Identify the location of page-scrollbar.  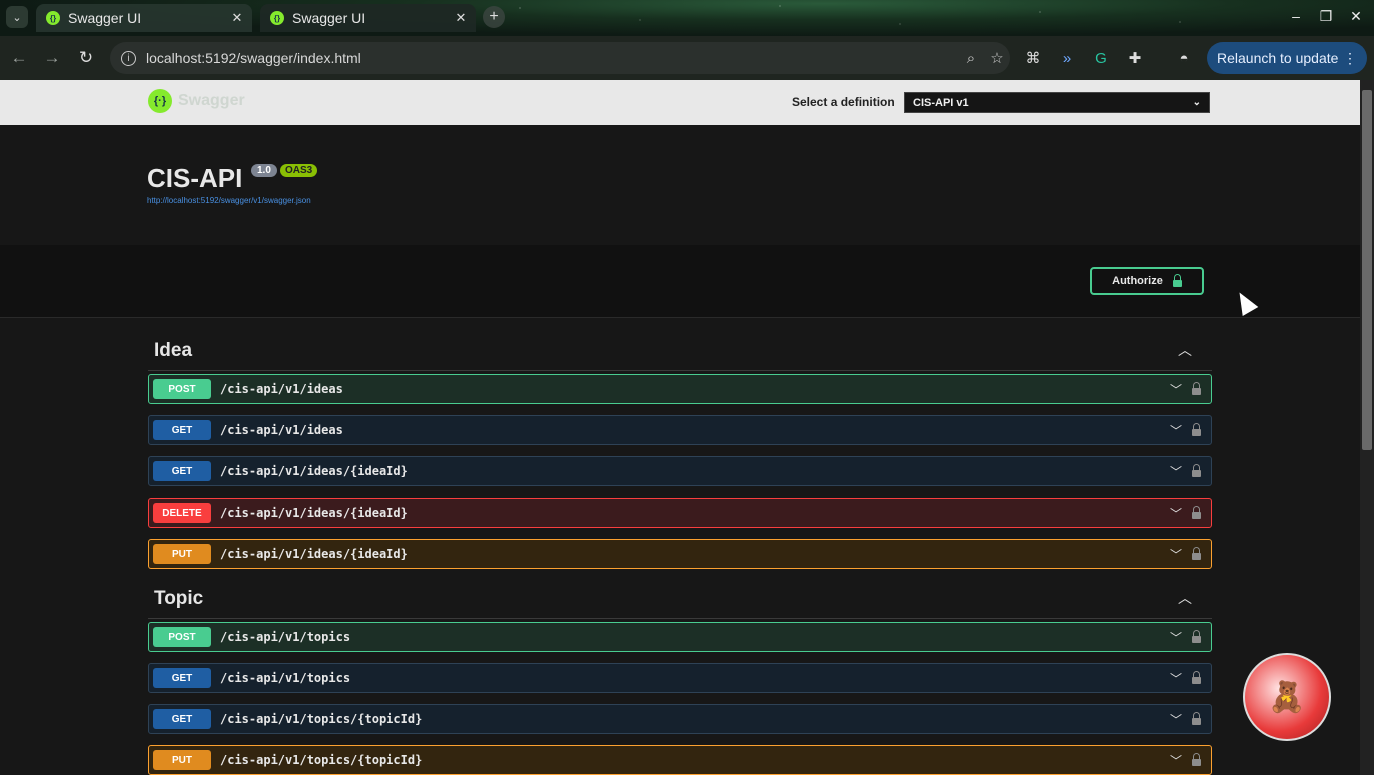
(1367, 427).